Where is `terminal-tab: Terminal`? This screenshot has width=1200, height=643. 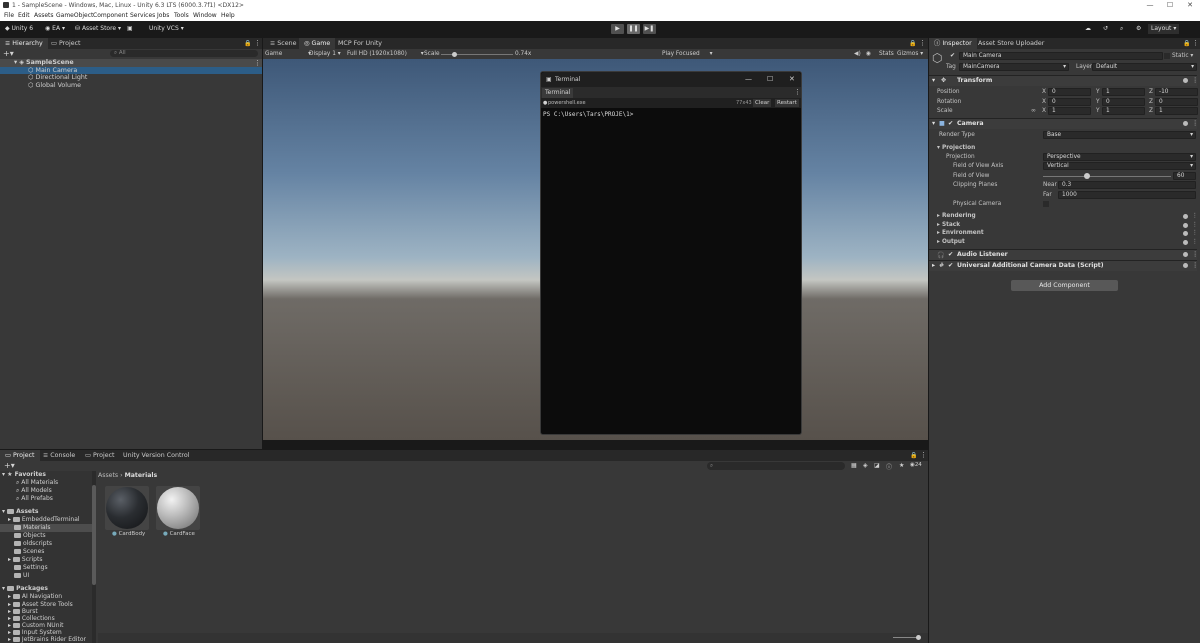 terminal-tab: Terminal is located at coordinates (558, 93).